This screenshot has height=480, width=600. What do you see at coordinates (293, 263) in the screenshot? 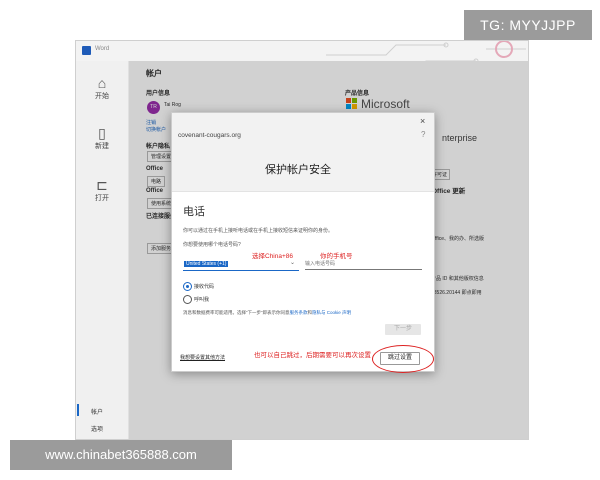
I see `chevron-down-icon: ⌄` at bounding box center [293, 263].